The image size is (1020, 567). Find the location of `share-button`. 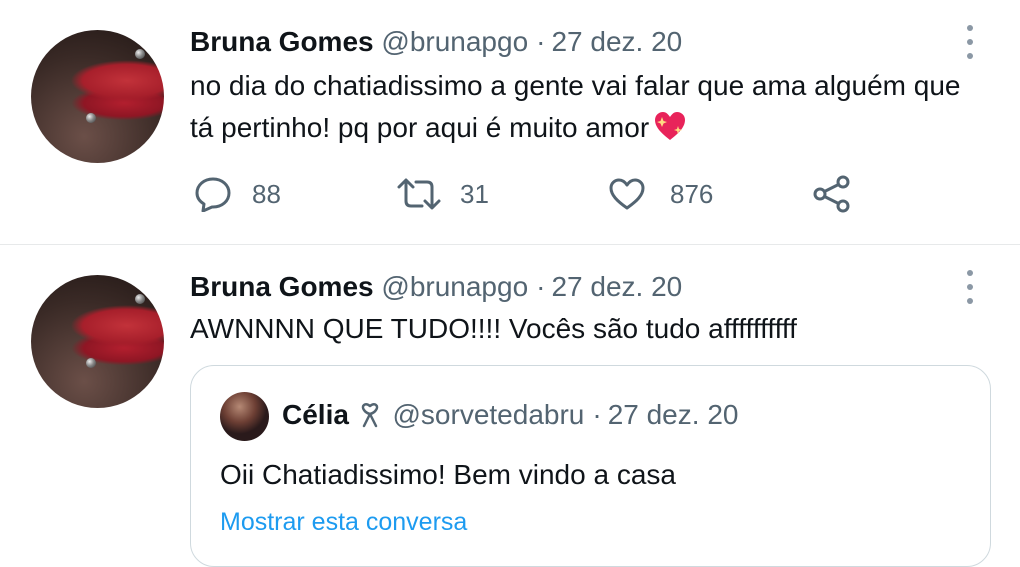

share-button is located at coordinates (832, 194).